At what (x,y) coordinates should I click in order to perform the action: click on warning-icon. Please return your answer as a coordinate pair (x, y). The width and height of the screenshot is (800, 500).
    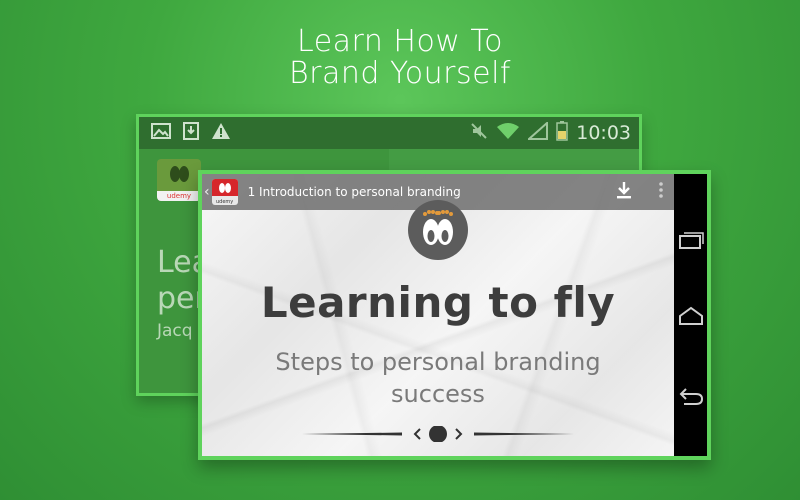
    Looking at the image, I should click on (221, 133).